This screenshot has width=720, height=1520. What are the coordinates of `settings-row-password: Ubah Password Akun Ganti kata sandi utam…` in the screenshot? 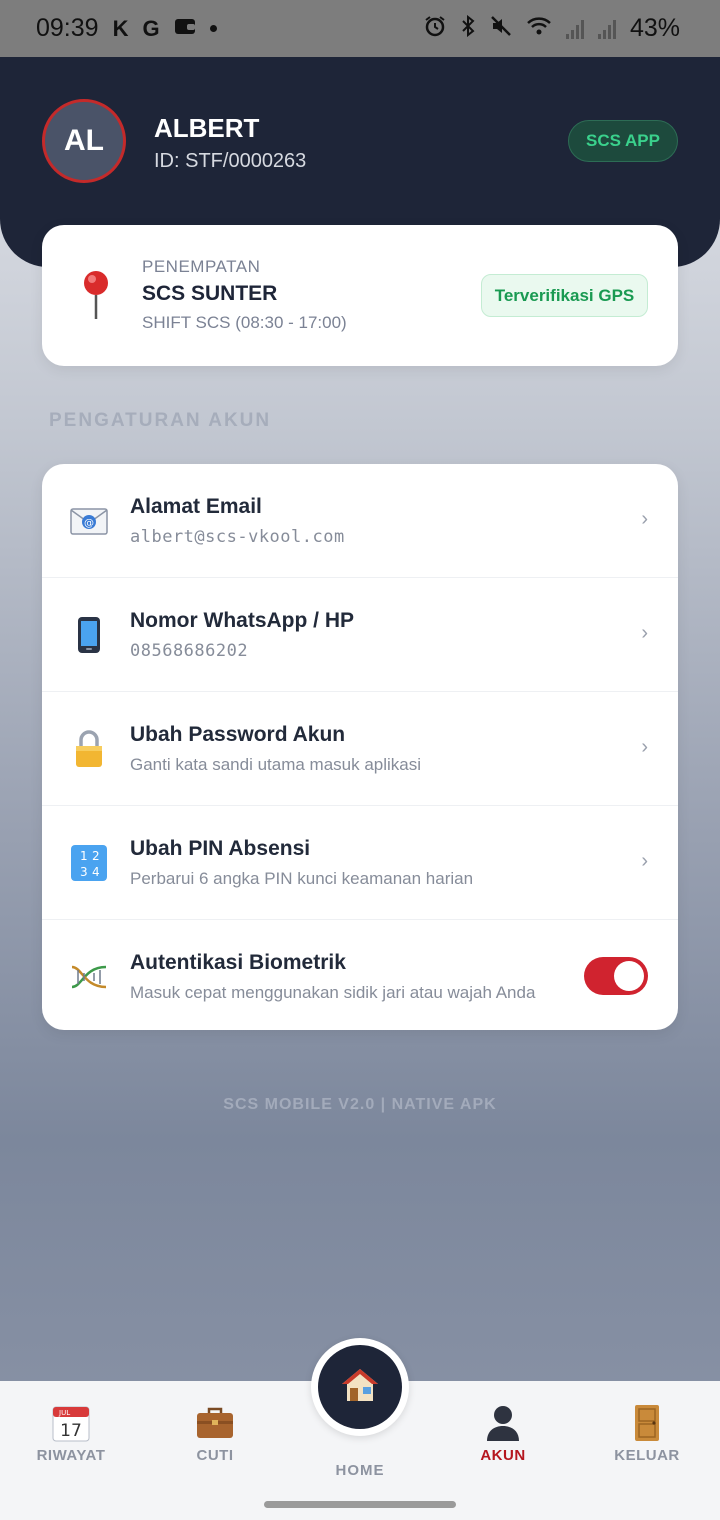 It's located at (360, 749).